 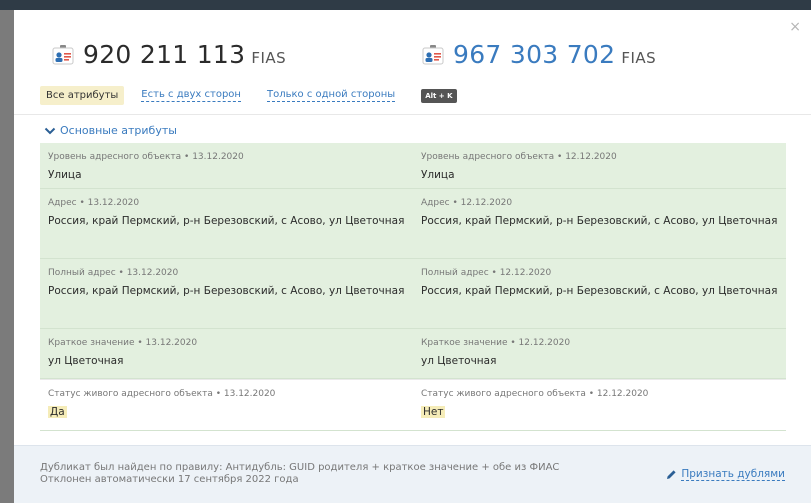 I want to click on left-record-title: 920 211 113 FIAS, so click(x=169, y=54).